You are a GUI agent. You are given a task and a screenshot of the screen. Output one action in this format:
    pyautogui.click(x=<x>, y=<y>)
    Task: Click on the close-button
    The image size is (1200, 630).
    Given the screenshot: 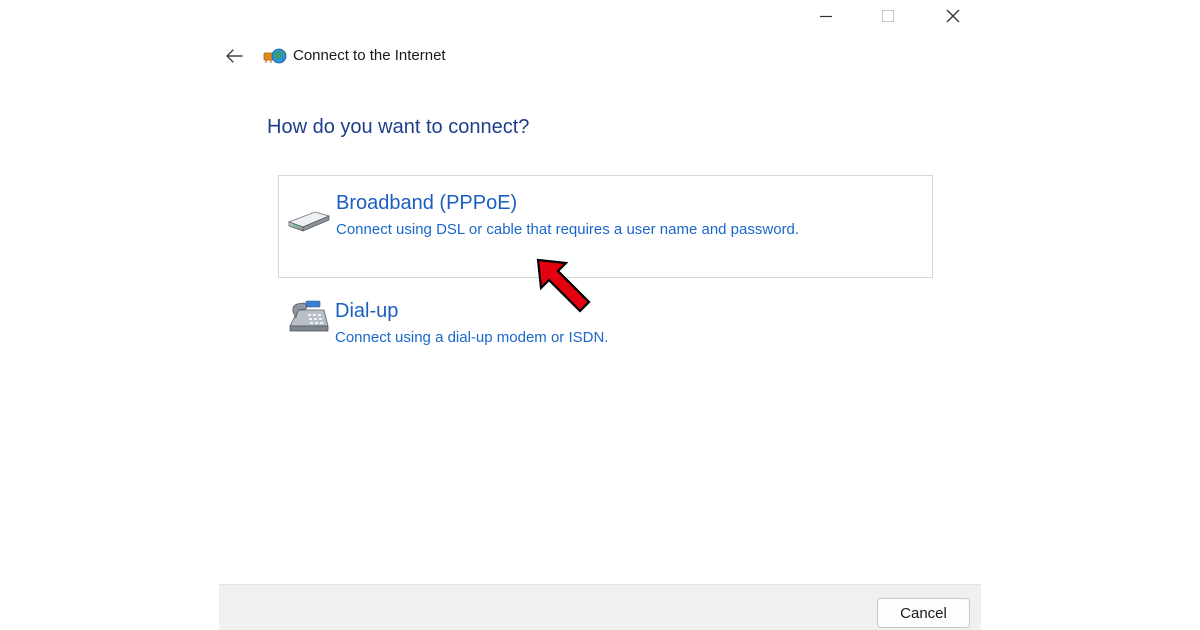 What is the action you would take?
    pyautogui.click(x=953, y=16)
    